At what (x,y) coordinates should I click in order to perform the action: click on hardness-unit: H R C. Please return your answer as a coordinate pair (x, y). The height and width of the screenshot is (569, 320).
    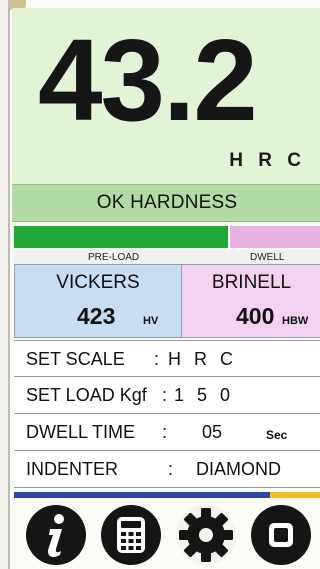
    Looking at the image, I should click on (267, 160).